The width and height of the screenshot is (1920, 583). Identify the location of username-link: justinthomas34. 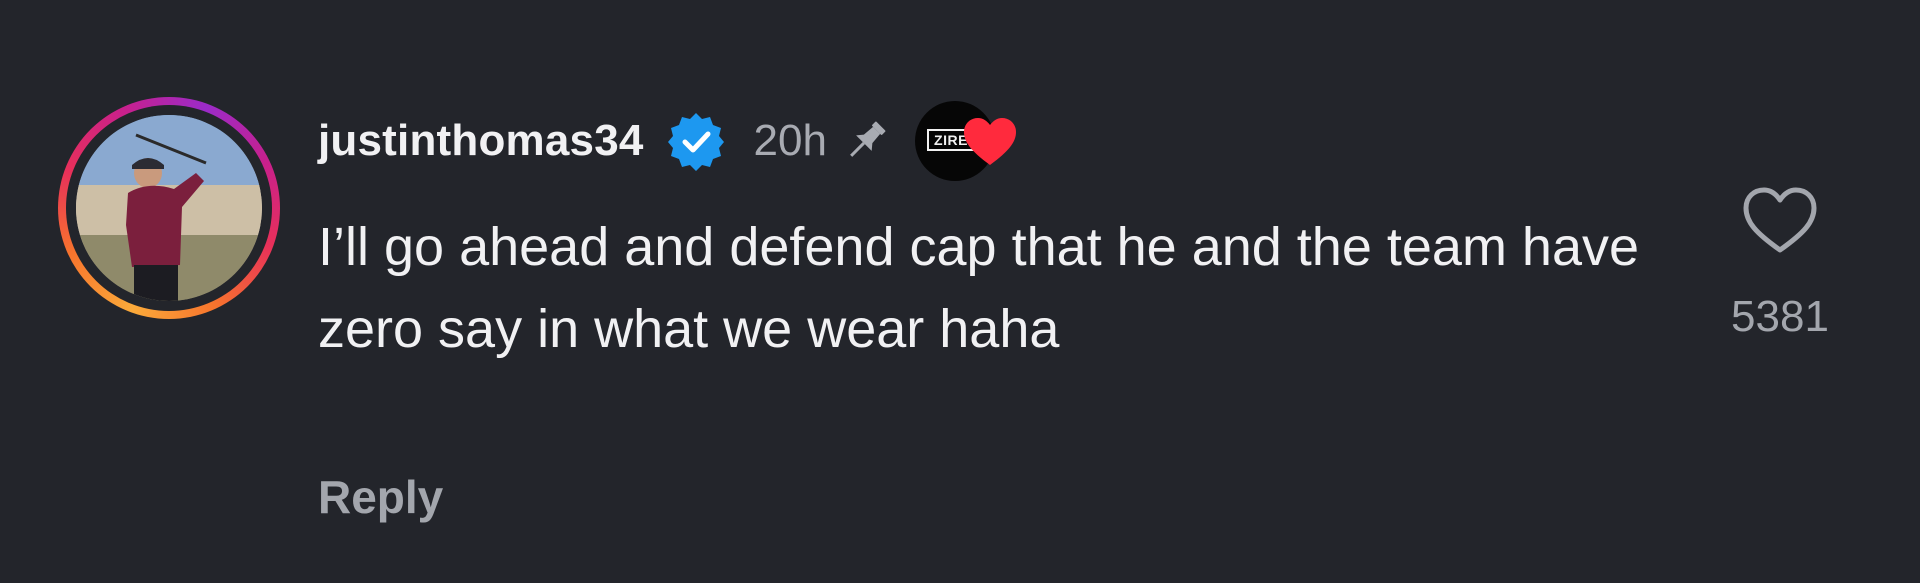
(481, 141).